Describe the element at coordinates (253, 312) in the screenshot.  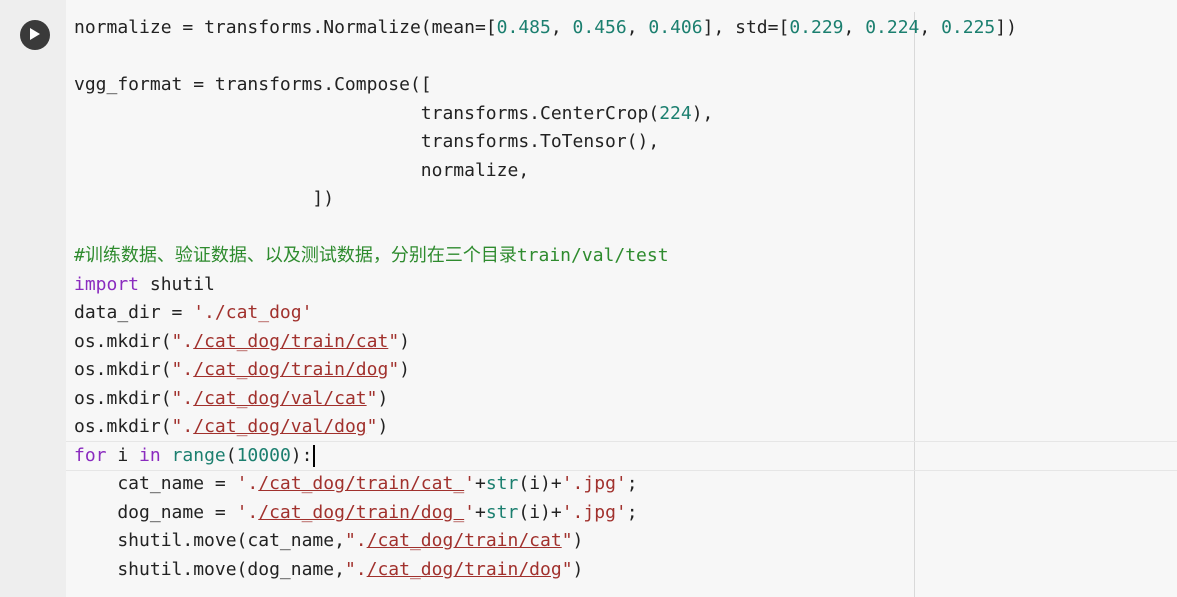
I see `string-literal: './cat_dog'` at that location.